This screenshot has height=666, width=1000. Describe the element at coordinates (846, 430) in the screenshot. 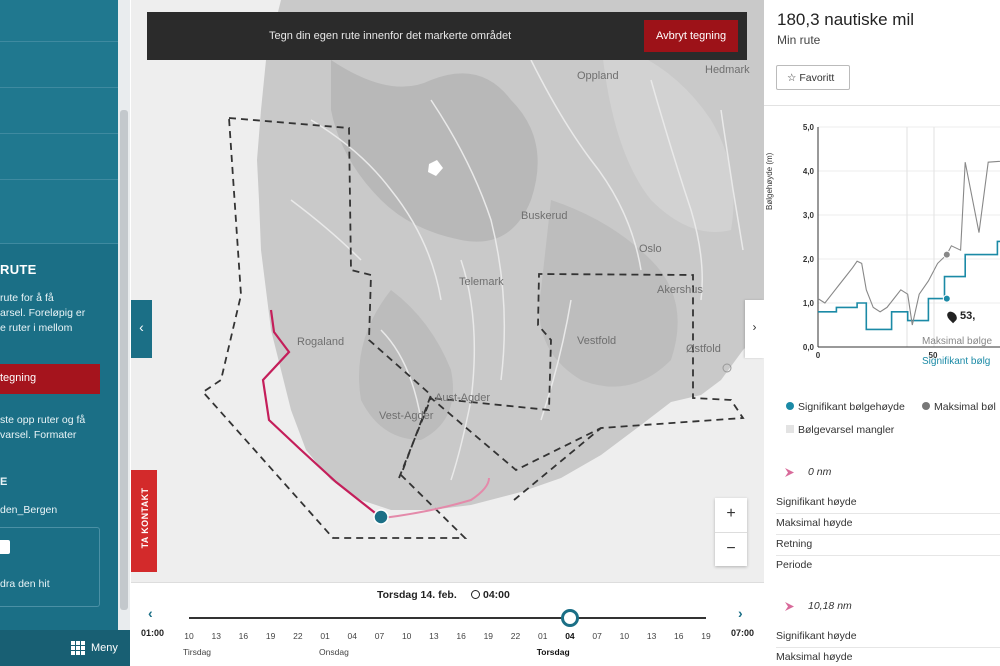

I see `legend-missing-label: Bølgevarsel mangler` at that location.